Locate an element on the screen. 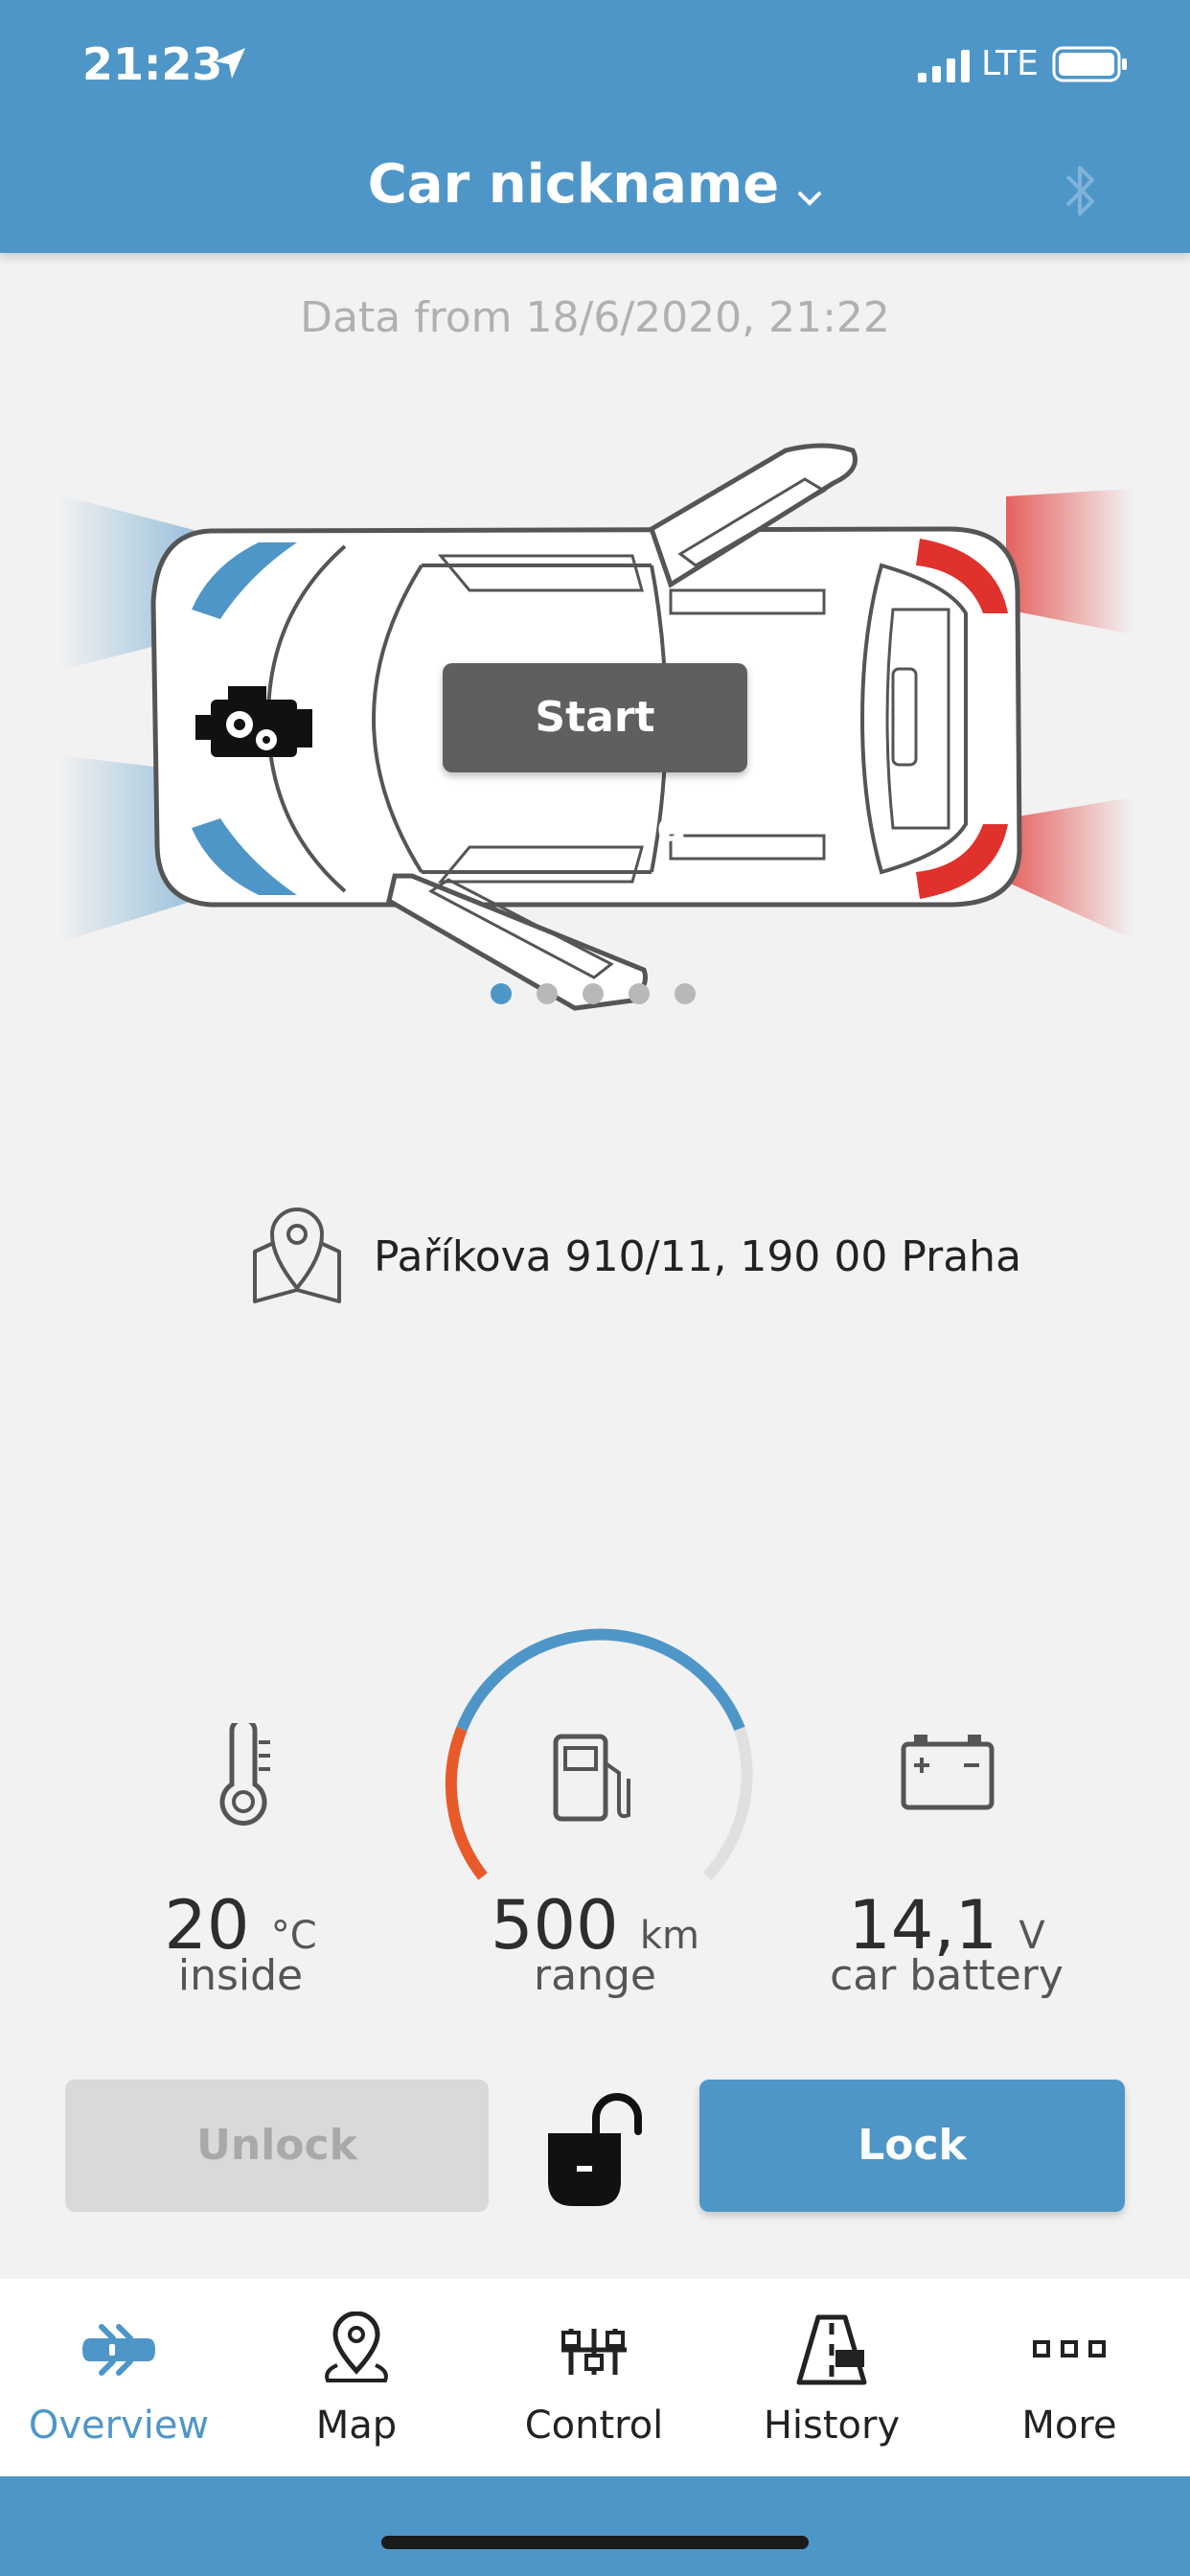 This screenshot has width=1190, height=2576. thermometer-icon is located at coordinates (245, 1774).